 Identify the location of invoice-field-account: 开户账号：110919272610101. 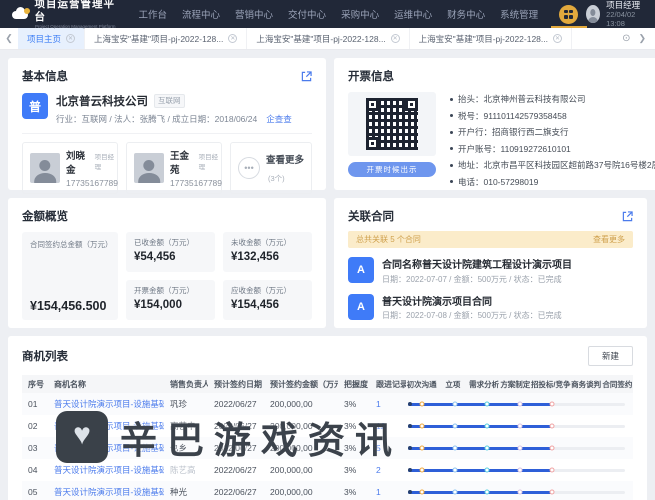
(514, 148).